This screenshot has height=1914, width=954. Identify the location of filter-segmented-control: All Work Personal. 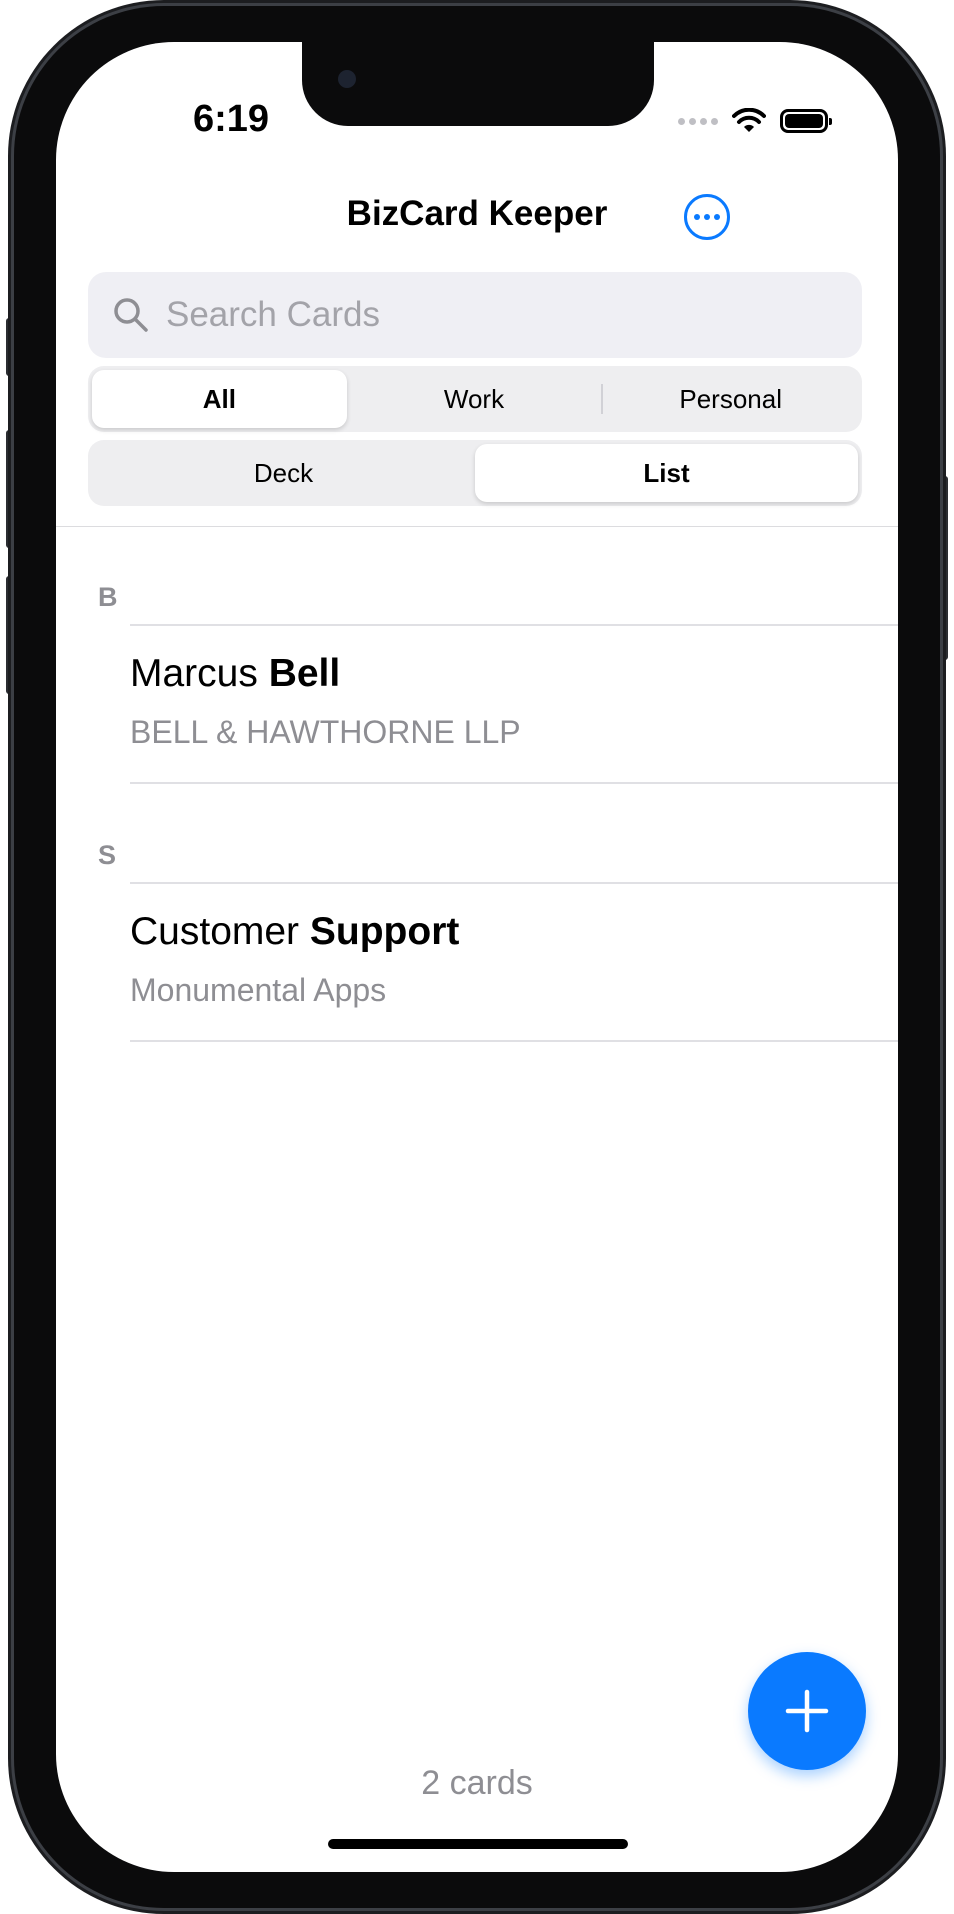
(475, 399).